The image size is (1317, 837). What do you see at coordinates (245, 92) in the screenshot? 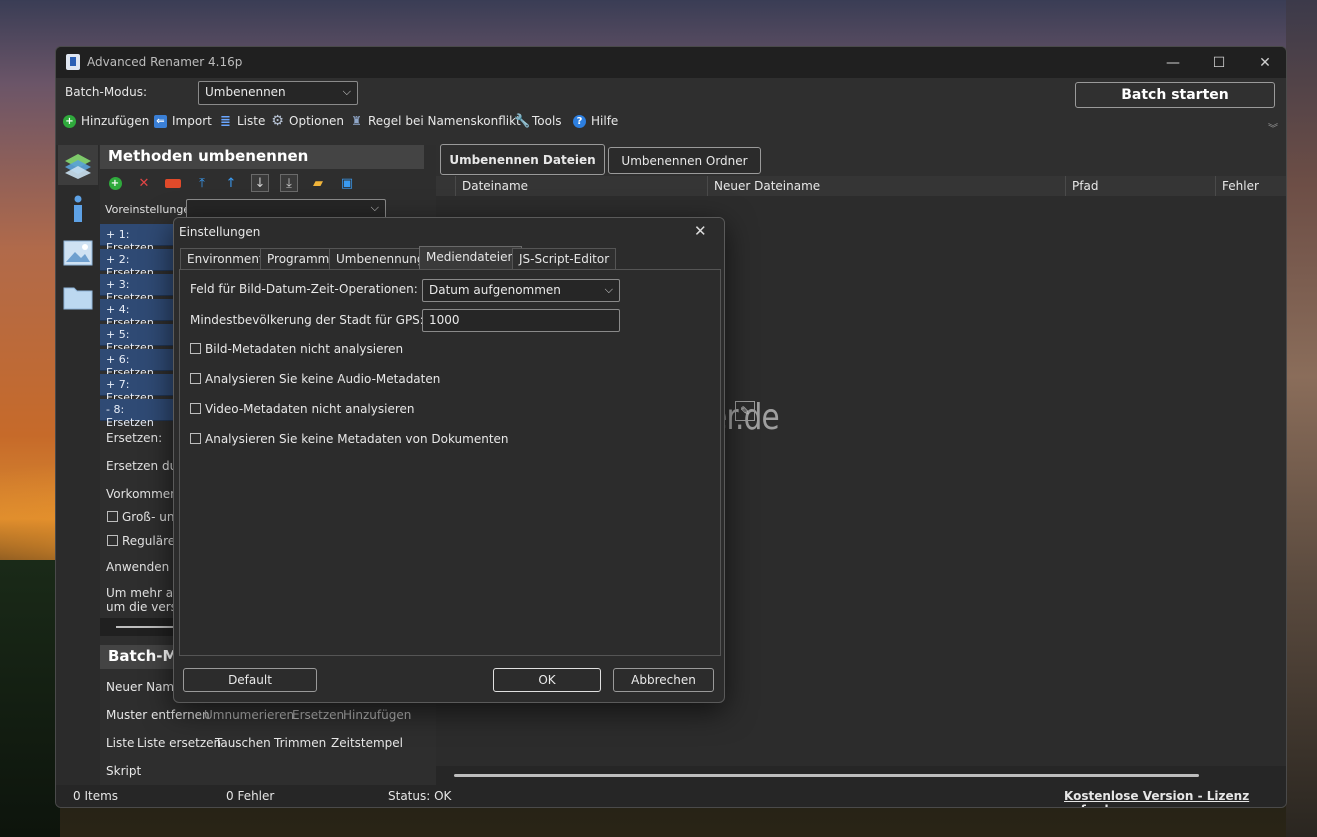
I see `batch-mode-value: Umbenennen` at bounding box center [245, 92].